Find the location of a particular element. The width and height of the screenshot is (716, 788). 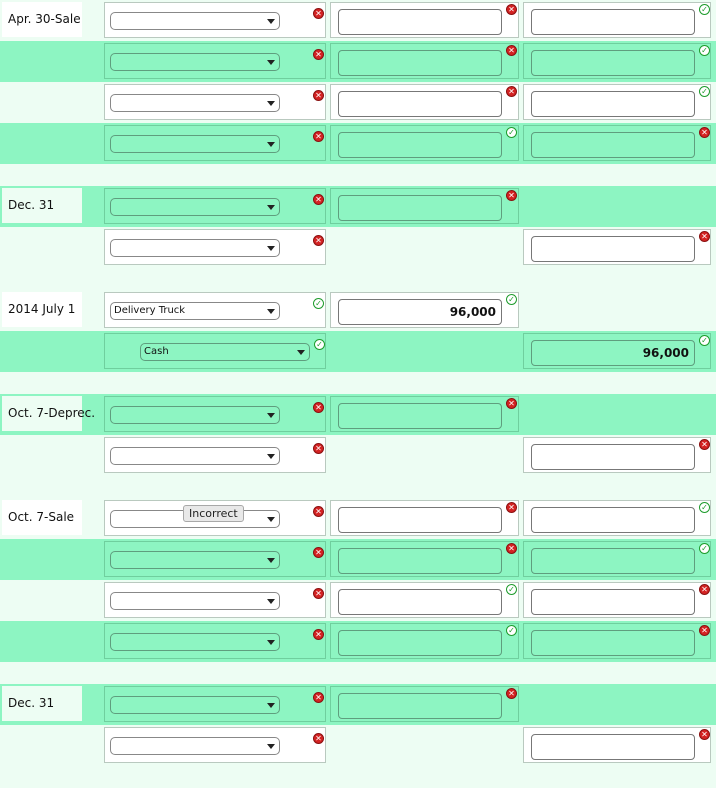

account-select: Delivery Truck is located at coordinates (195, 311).